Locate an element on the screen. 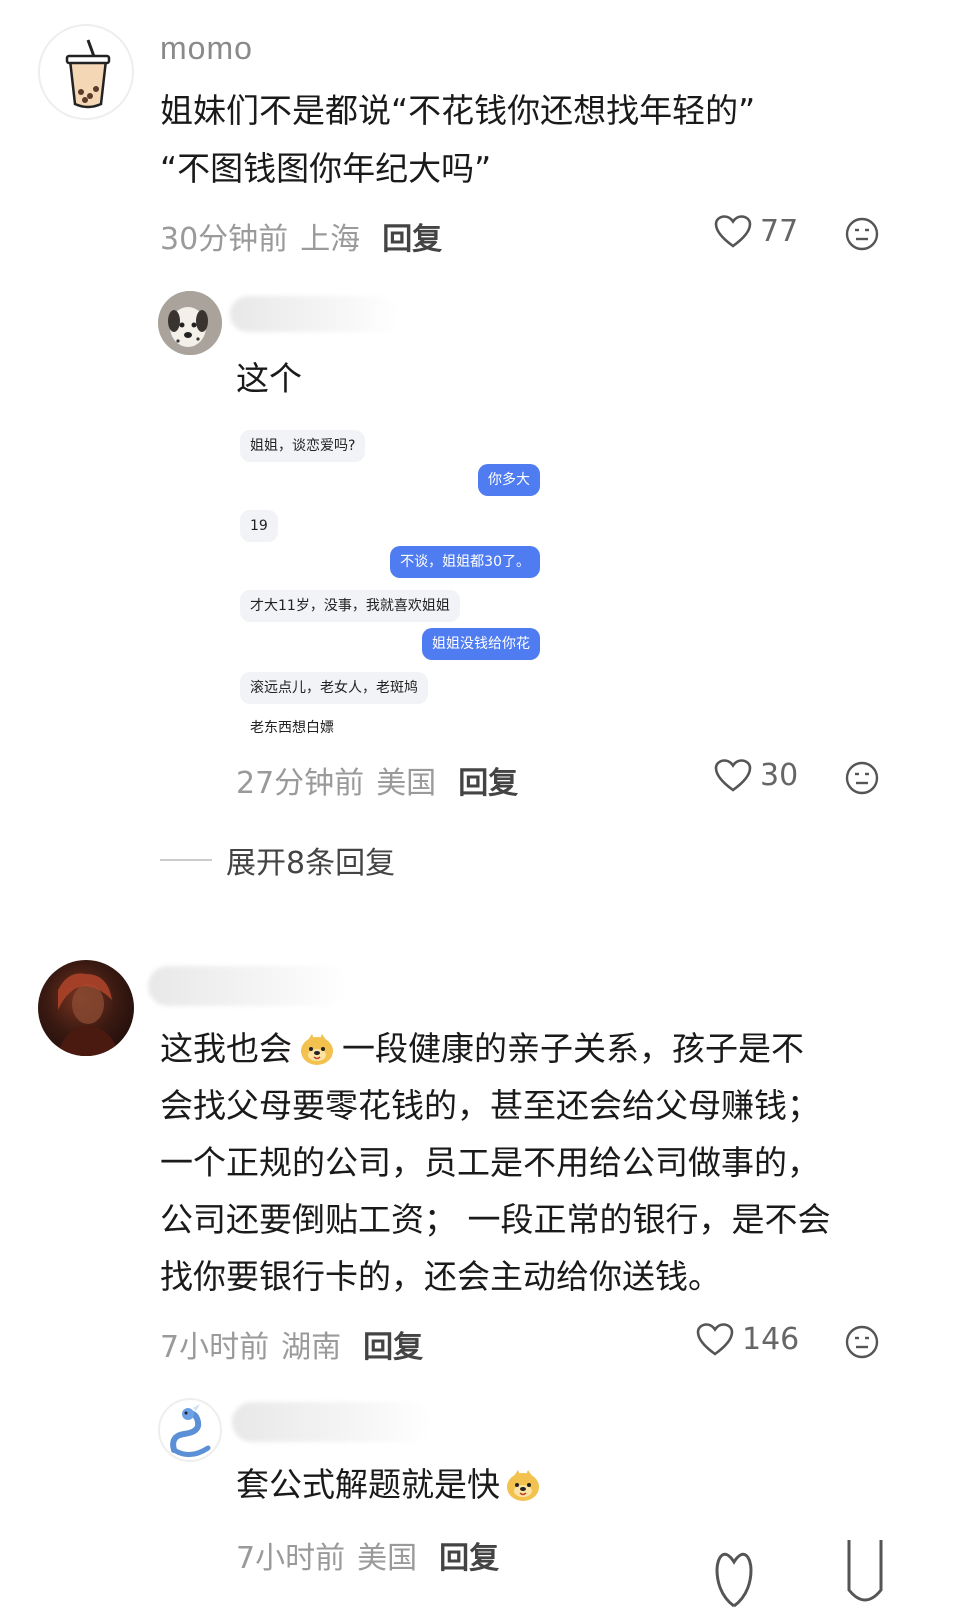 The width and height of the screenshot is (960, 1609). portrait-photo-icon is located at coordinates (88, 1014).